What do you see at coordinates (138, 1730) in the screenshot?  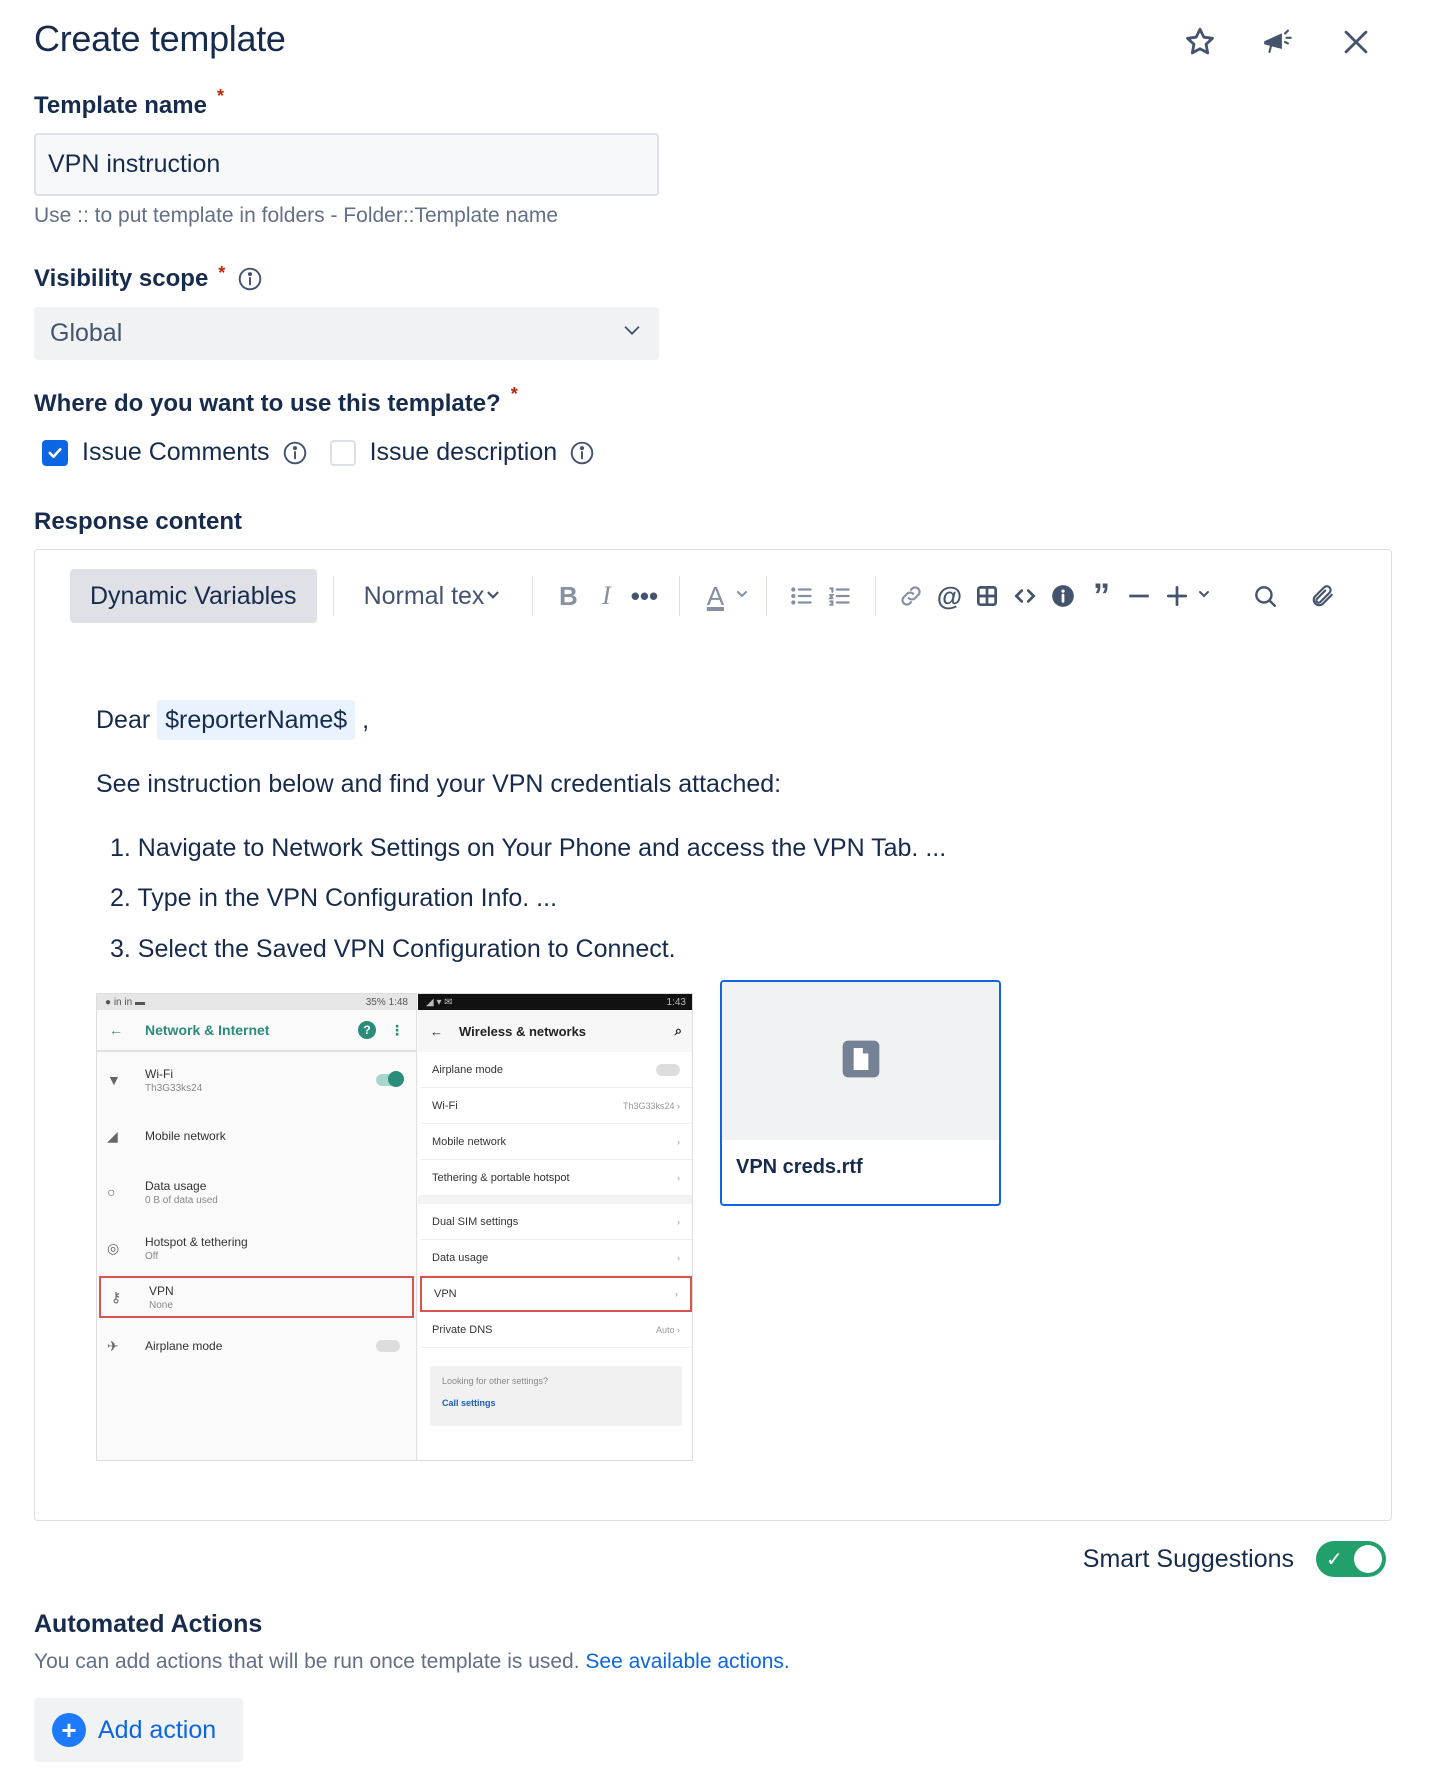 I see `add-action-button: + Add action` at bounding box center [138, 1730].